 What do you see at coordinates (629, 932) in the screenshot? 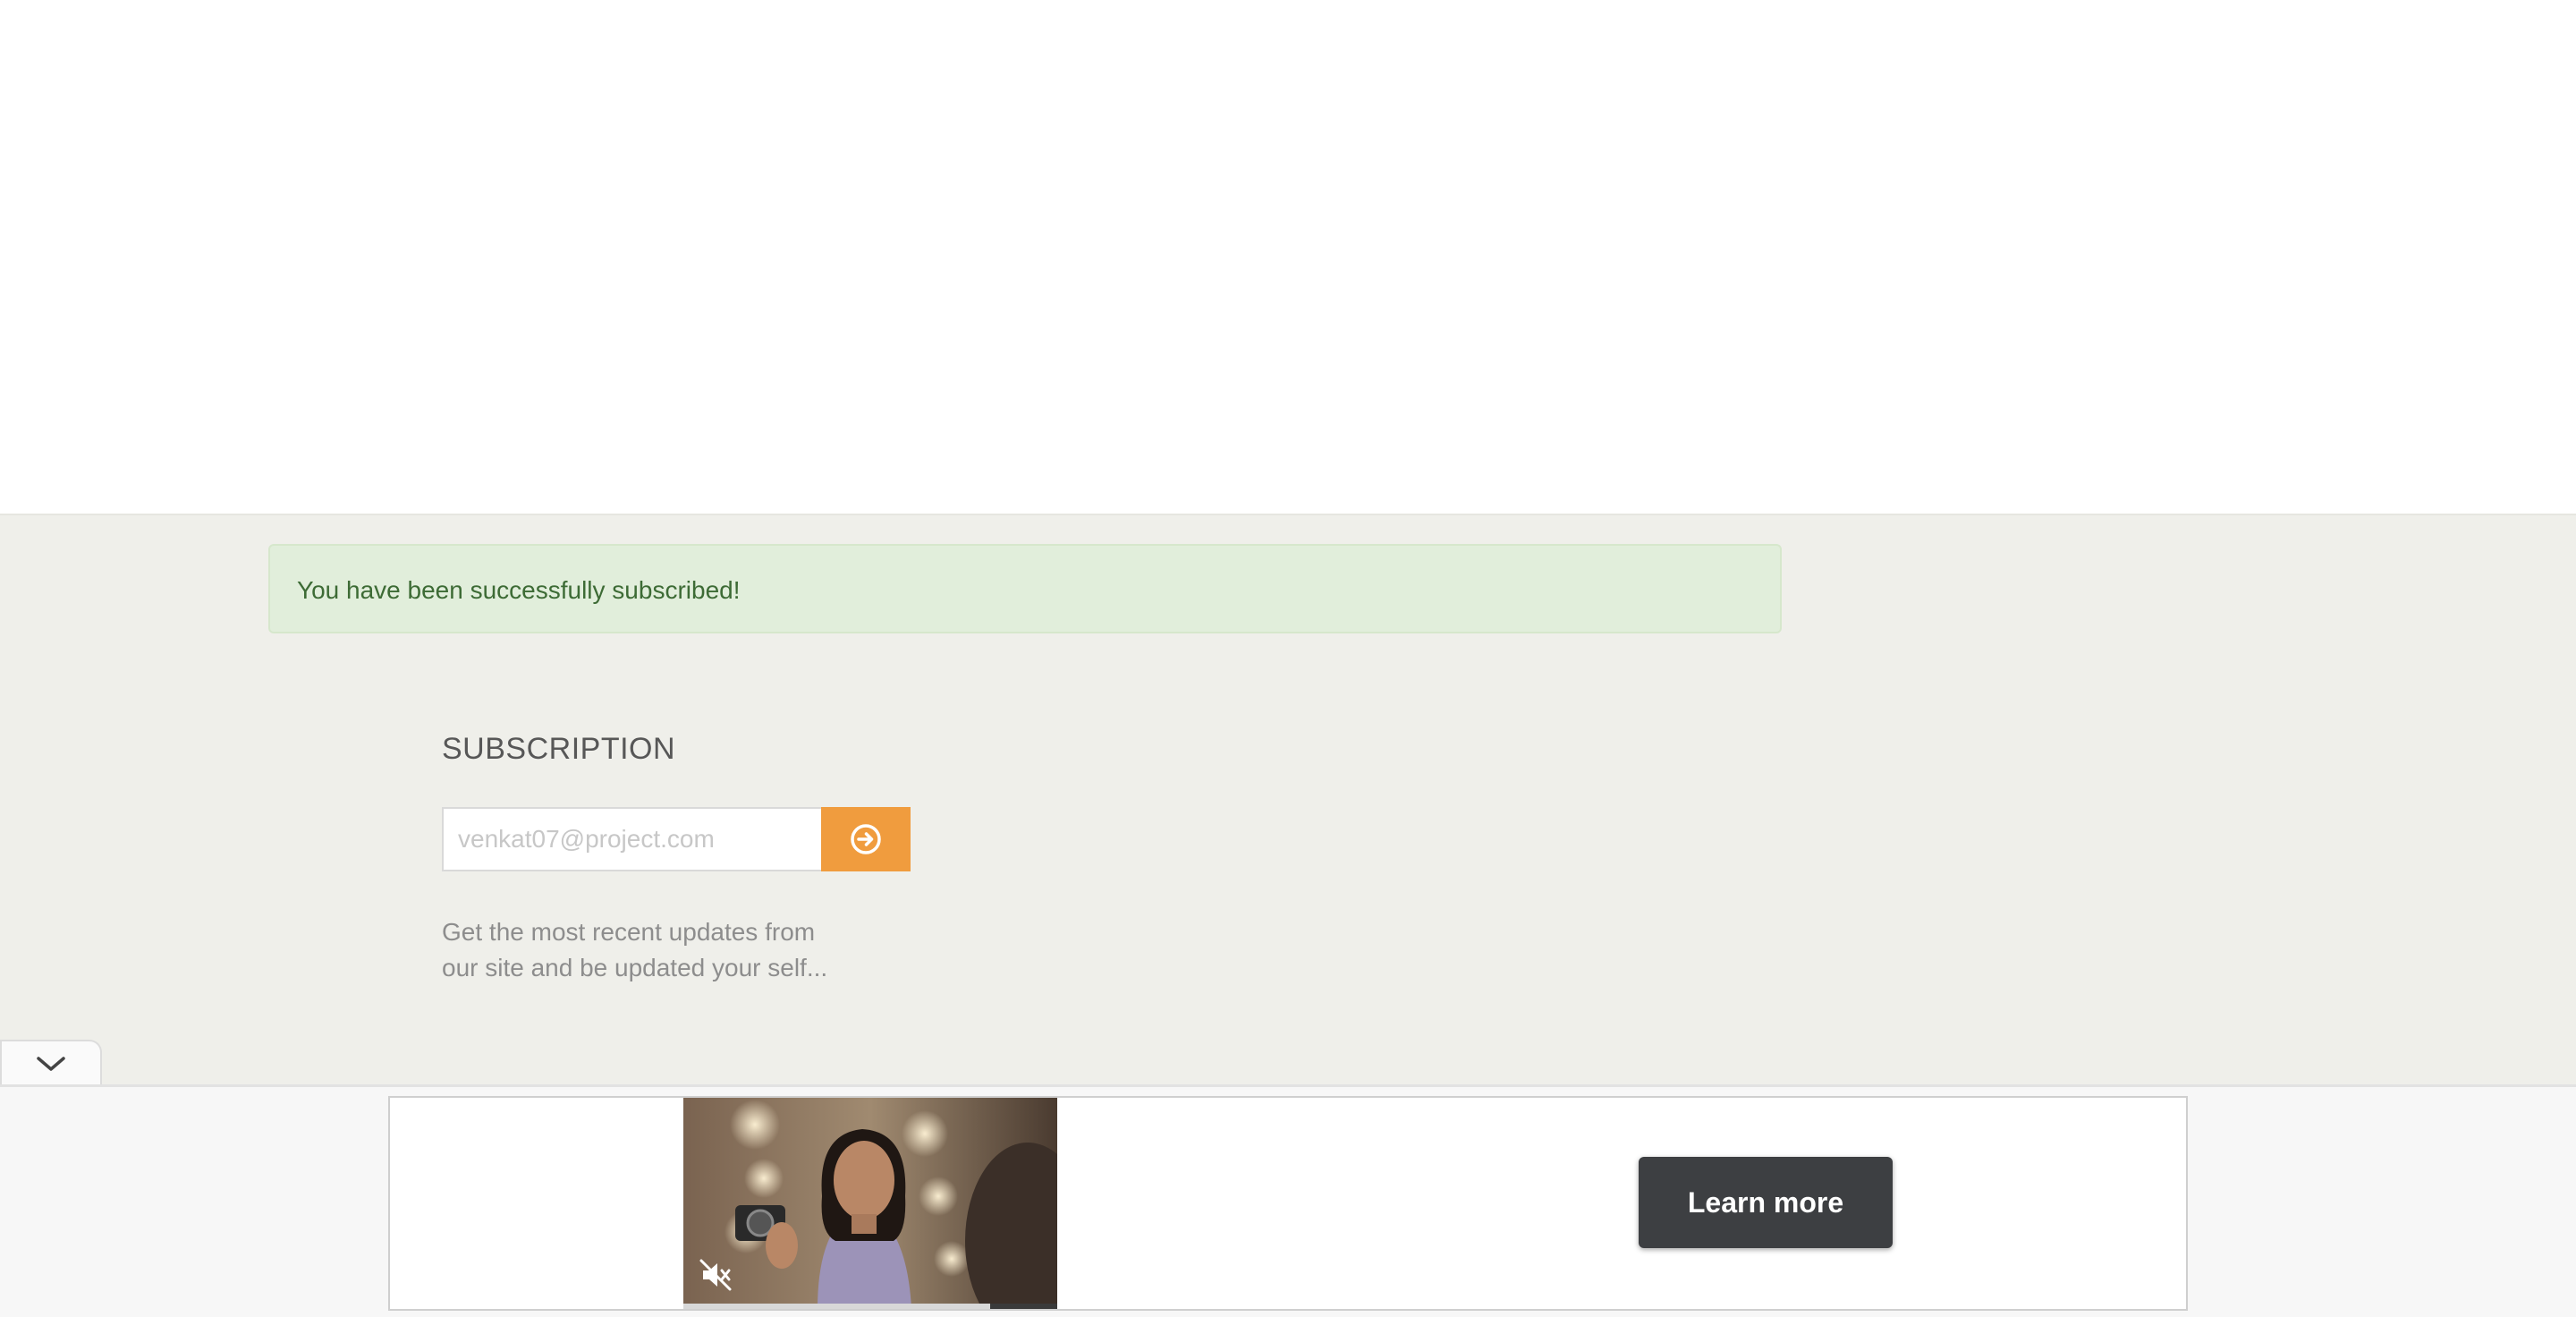
I see `subscription-description-line-1: Get the most recent updates from` at bounding box center [629, 932].